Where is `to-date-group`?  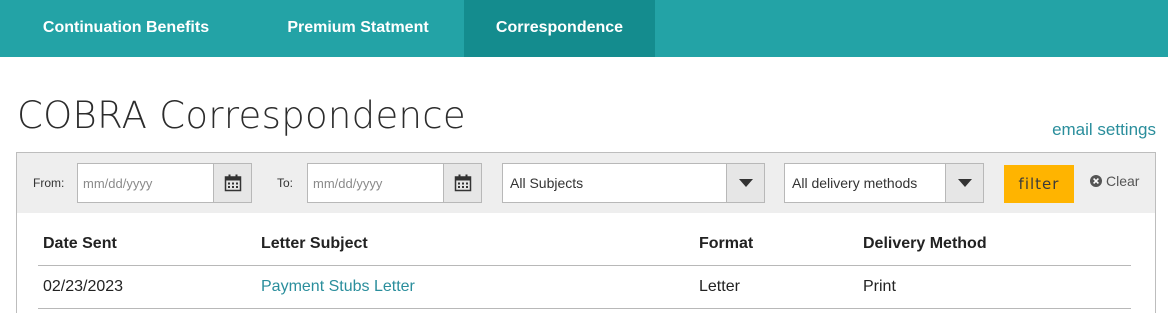 to-date-group is located at coordinates (394, 183).